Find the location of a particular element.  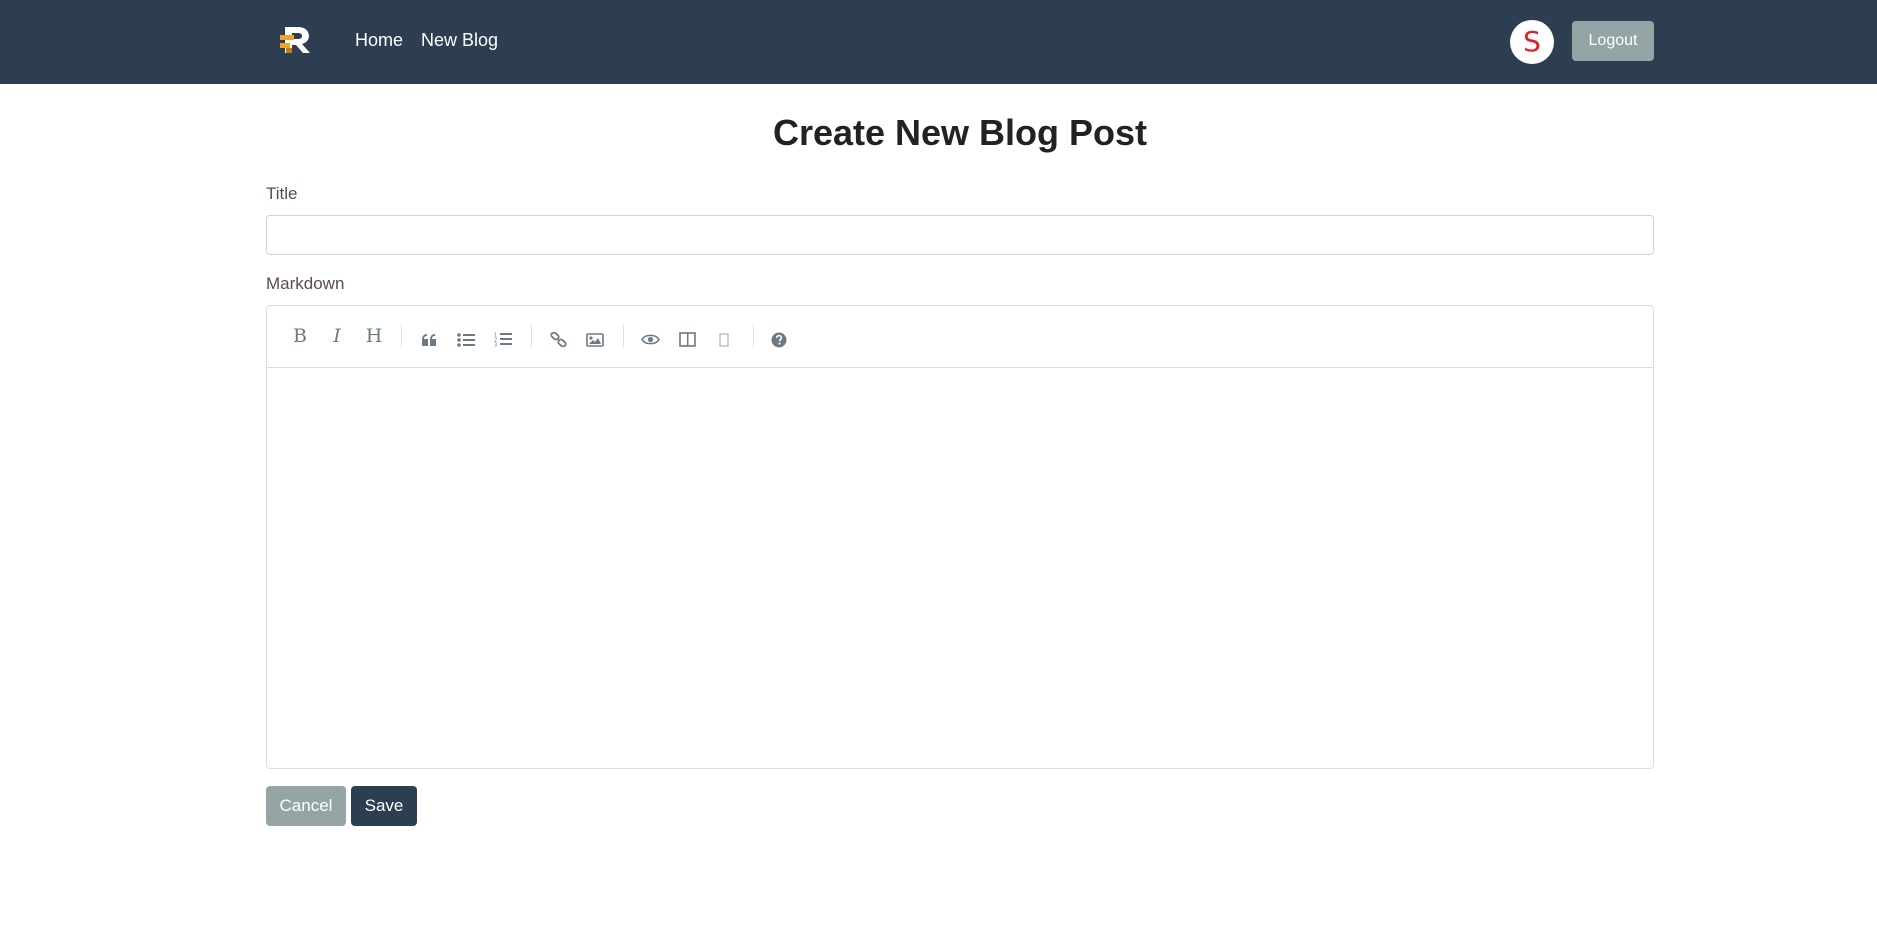

title-input is located at coordinates (960, 235).